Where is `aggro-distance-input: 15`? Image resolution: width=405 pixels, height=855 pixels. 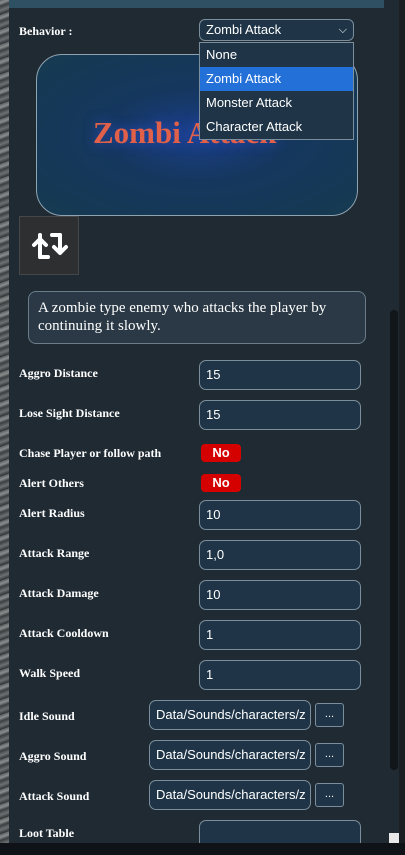
aggro-distance-input: 15 is located at coordinates (280, 375).